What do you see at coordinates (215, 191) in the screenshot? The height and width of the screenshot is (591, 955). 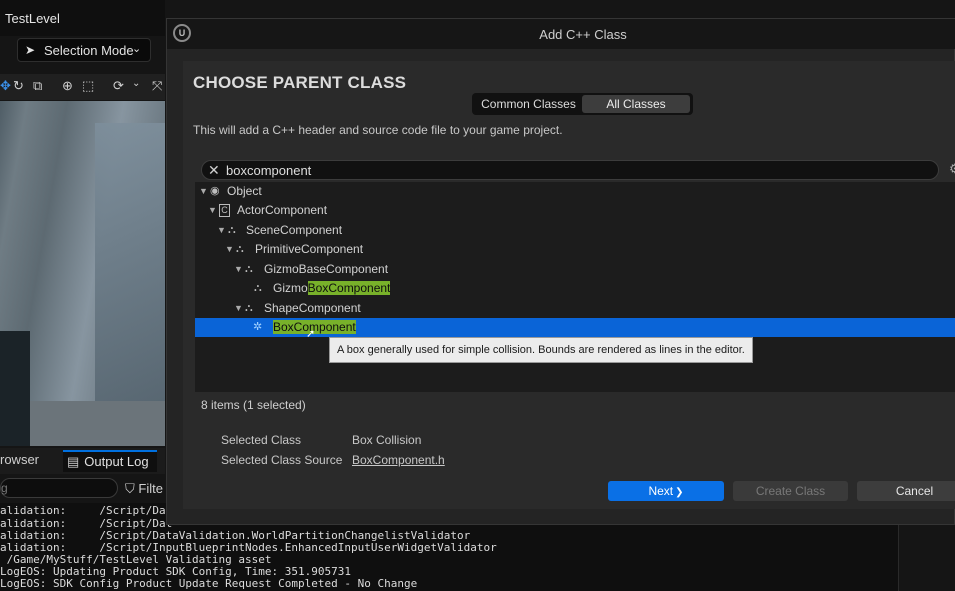 I see `object-icon: ◉` at bounding box center [215, 191].